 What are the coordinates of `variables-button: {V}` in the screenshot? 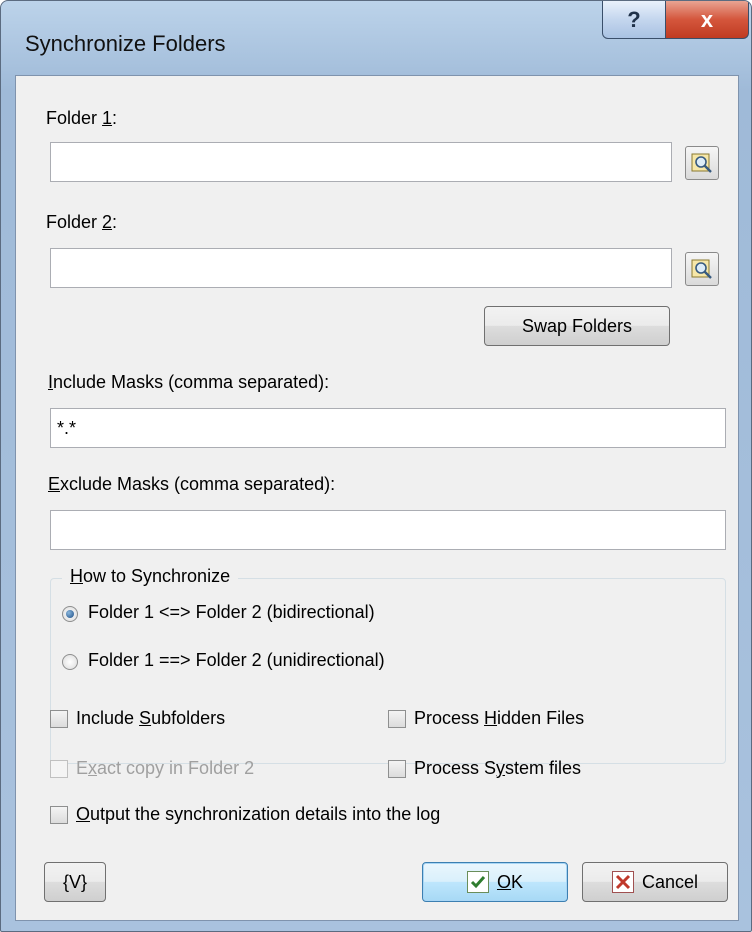 It's located at (75, 882).